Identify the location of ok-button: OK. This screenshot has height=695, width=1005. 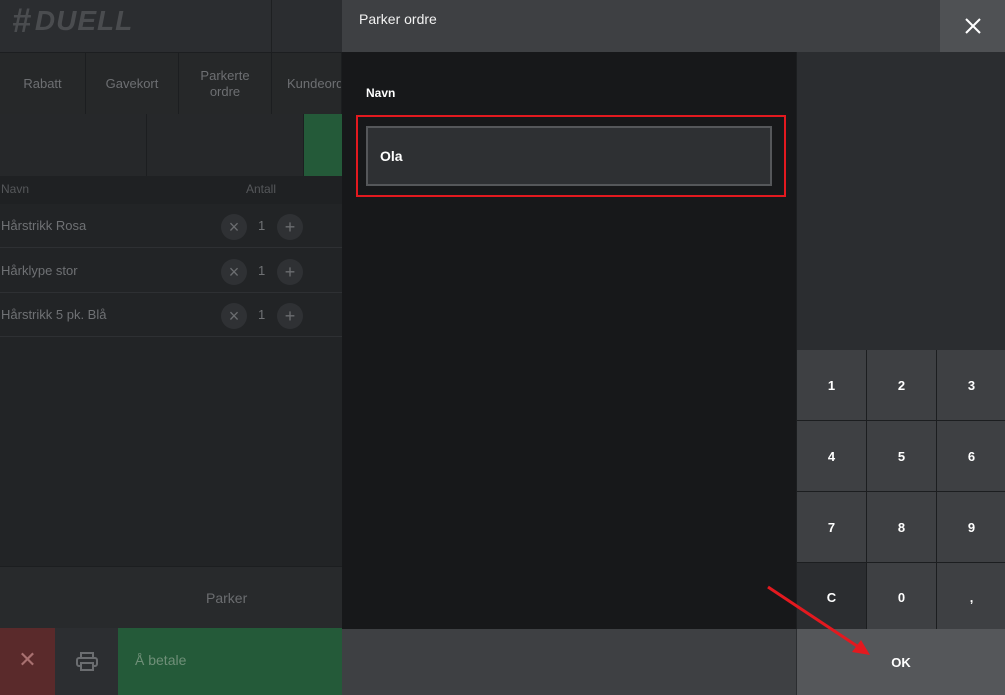
(900, 662).